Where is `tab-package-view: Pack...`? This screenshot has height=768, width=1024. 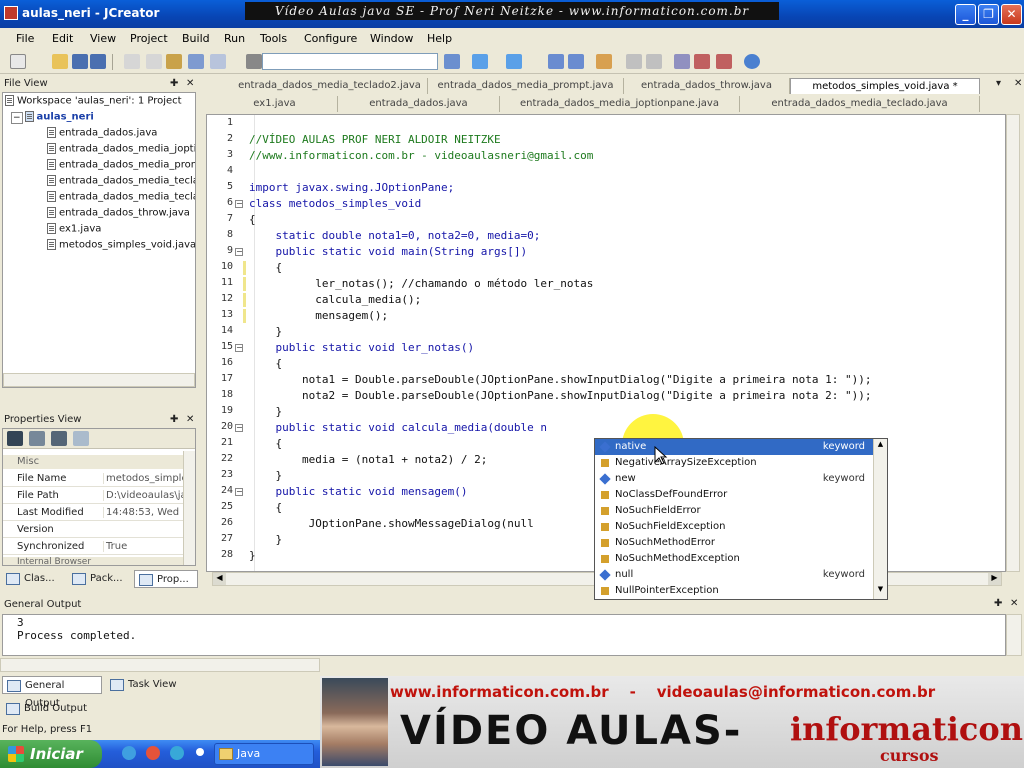 tab-package-view: Pack... is located at coordinates (100, 579).